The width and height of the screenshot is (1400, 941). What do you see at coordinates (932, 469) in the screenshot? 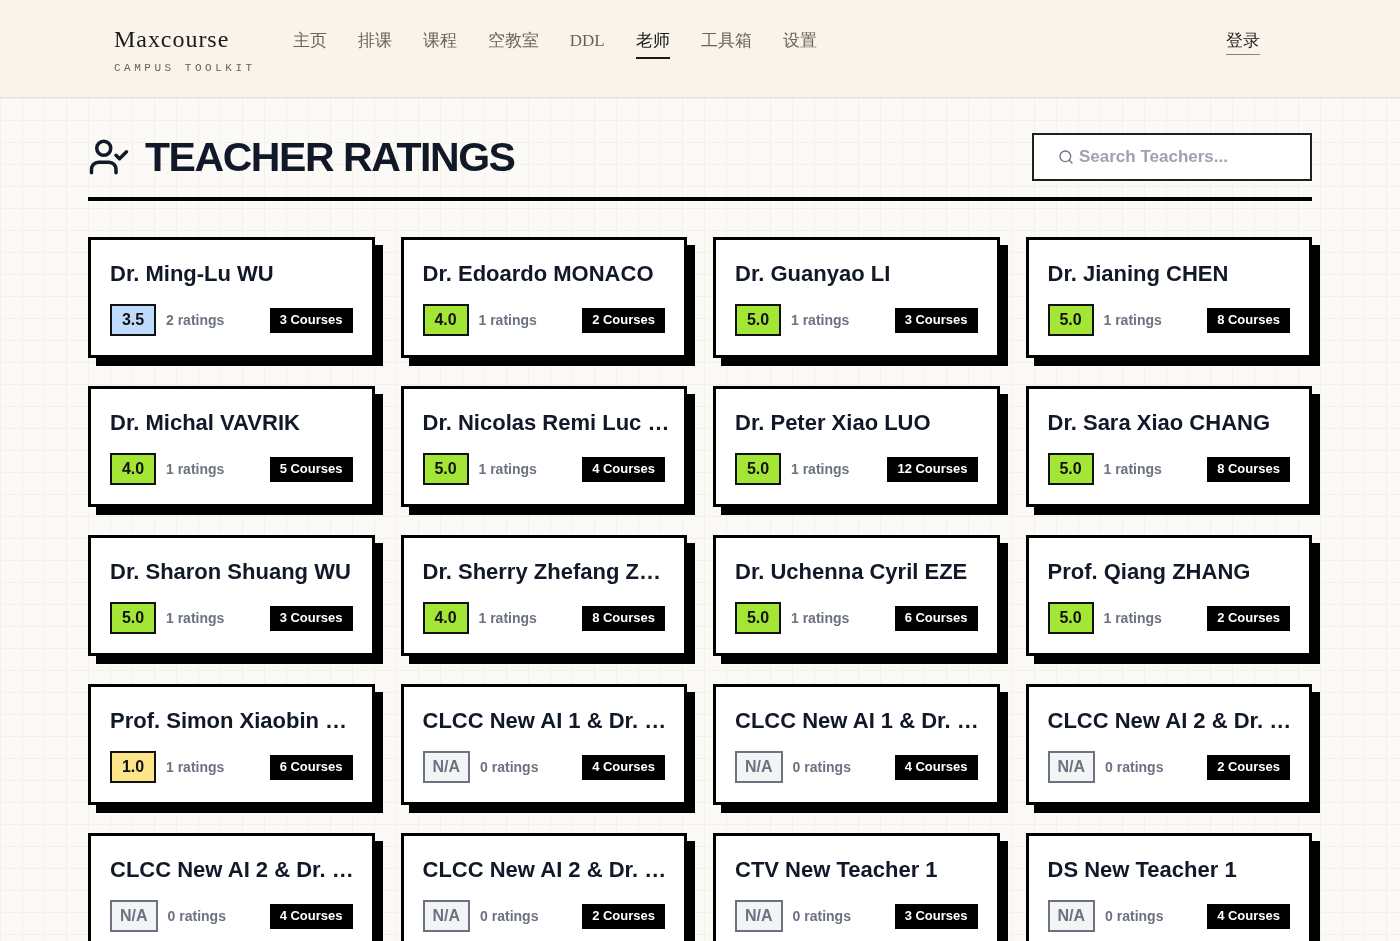
I see `courses-count: 12 Courses` at bounding box center [932, 469].